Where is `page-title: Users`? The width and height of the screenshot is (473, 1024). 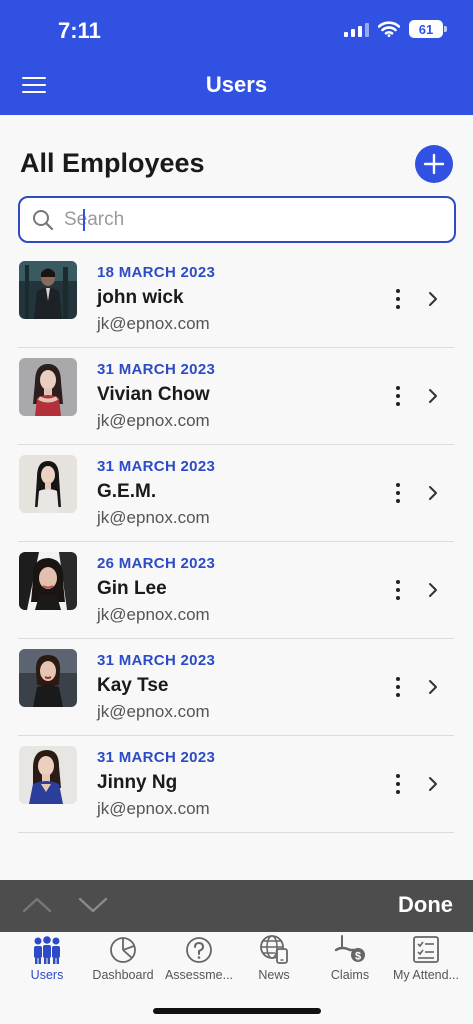 page-title: Users is located at coordinates (236, 84).